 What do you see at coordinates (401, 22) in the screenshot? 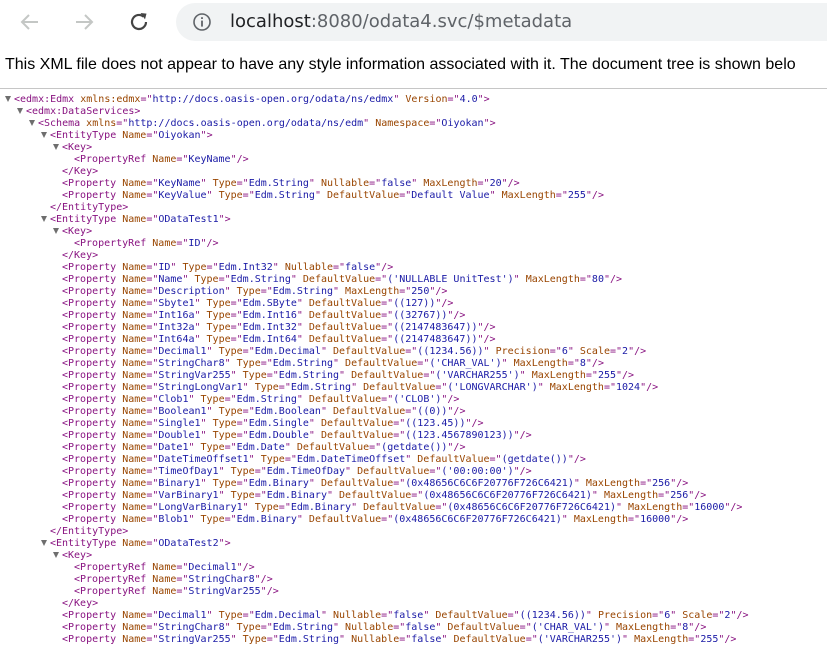
I see `url-text: localhost:8080/odata4.svc/$metadata` at bounding box center [401, 22].